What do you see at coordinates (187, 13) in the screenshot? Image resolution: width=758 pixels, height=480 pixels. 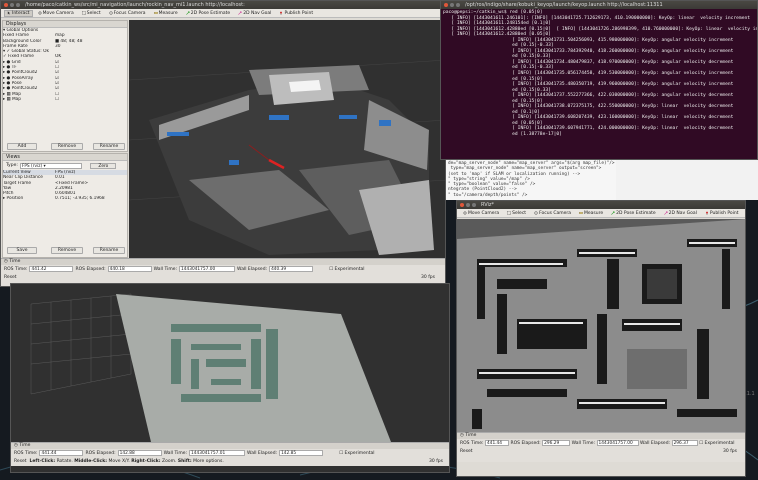 I see `green-arrow-icon` at bounding box center [187, 13].